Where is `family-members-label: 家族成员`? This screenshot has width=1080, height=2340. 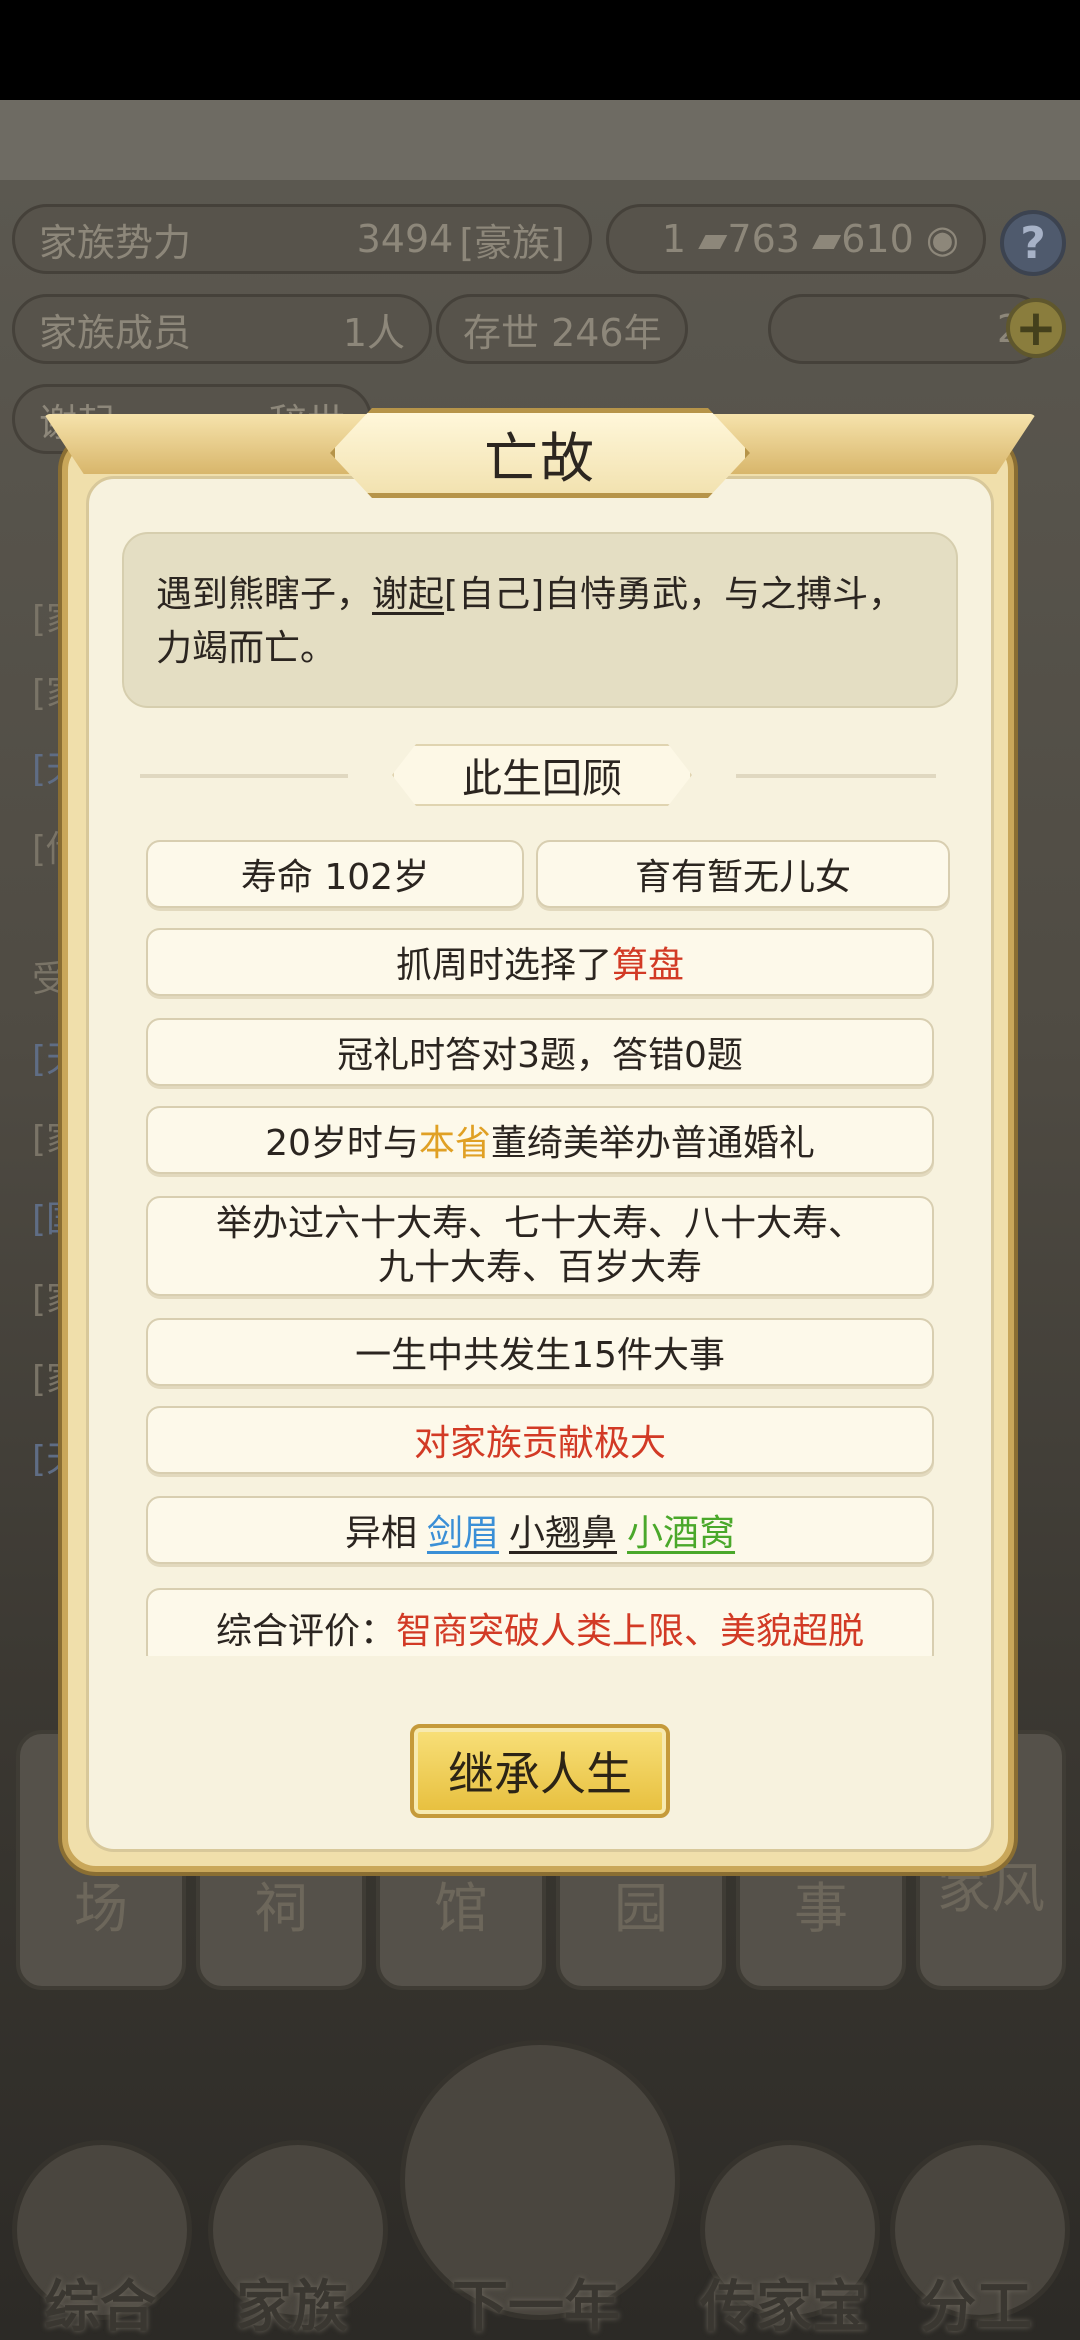
family-members-label: 家族成员 is located at coordinates (115, 332).